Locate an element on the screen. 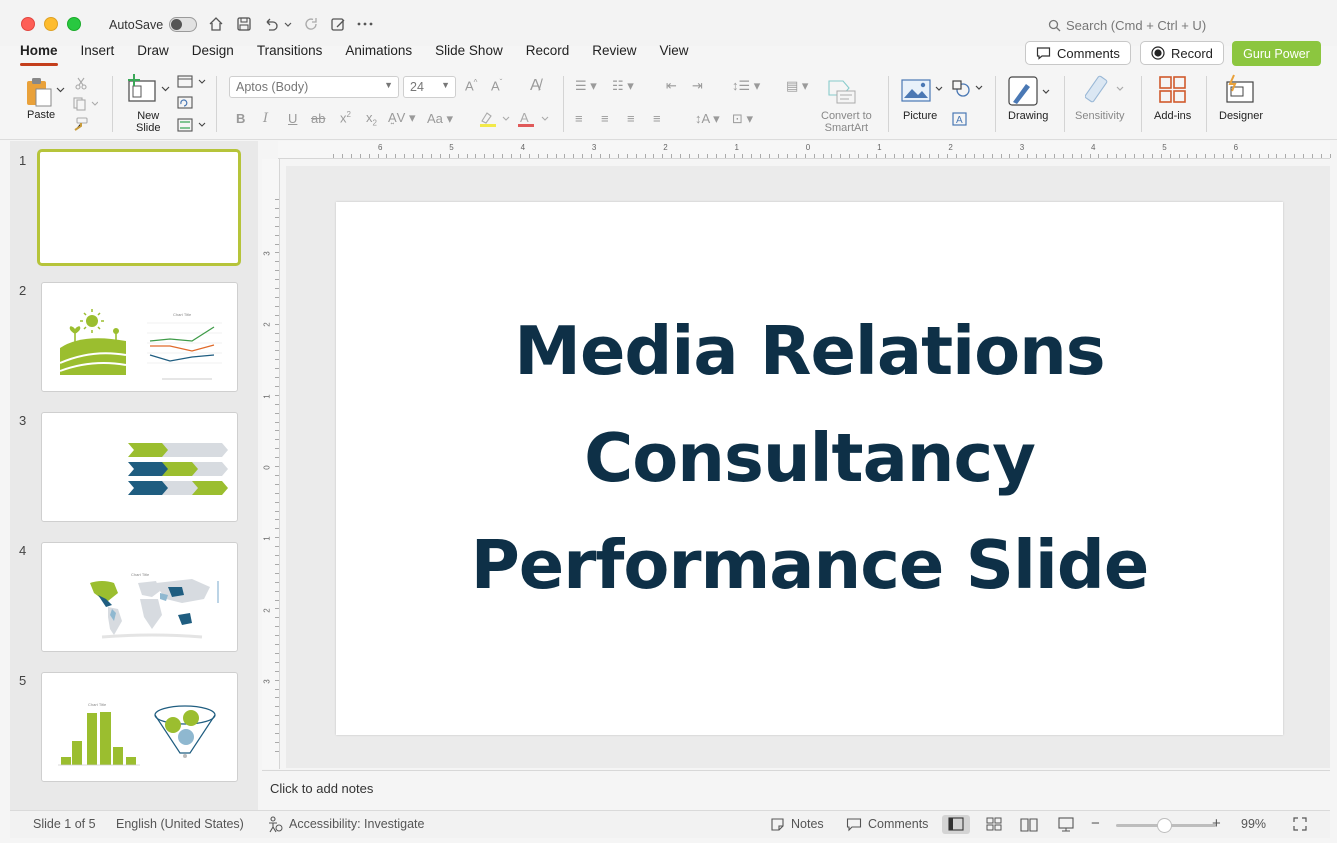  comments-button: Comments is located at coordinates (1078, 53).